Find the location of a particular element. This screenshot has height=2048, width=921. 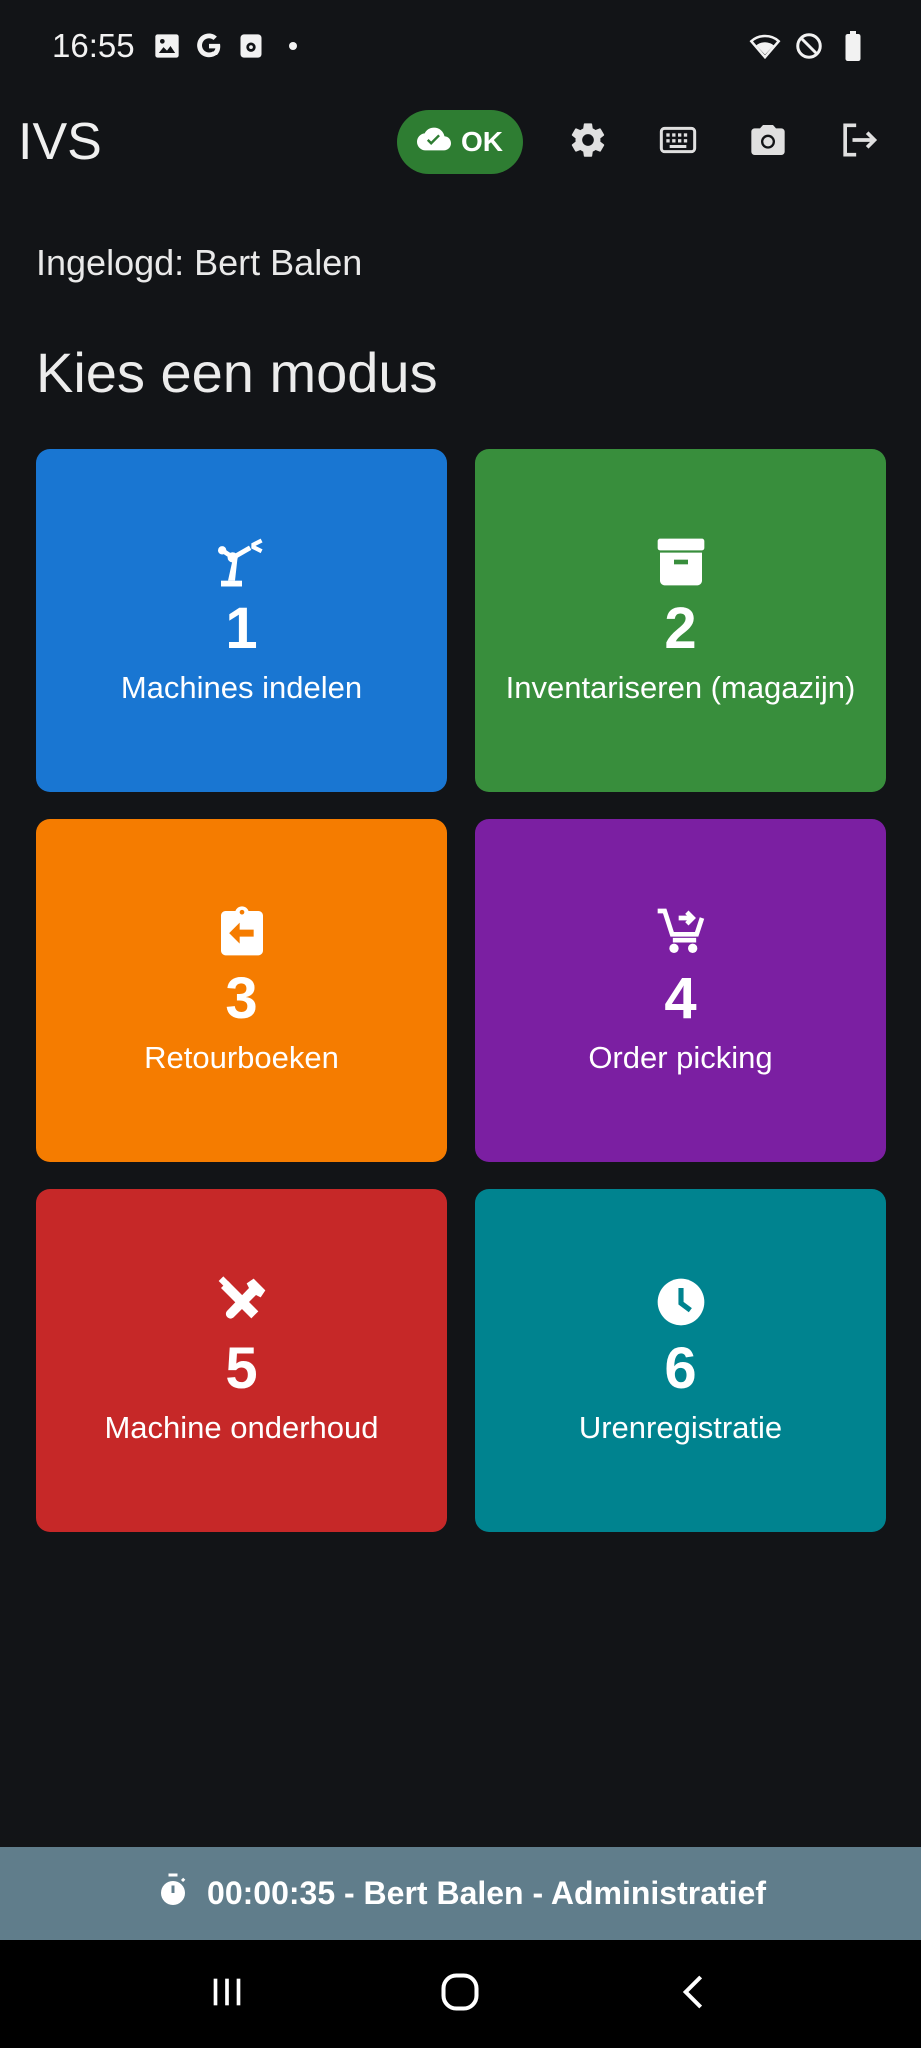

stopwatch-icon is located at coordinates (173, 1894).